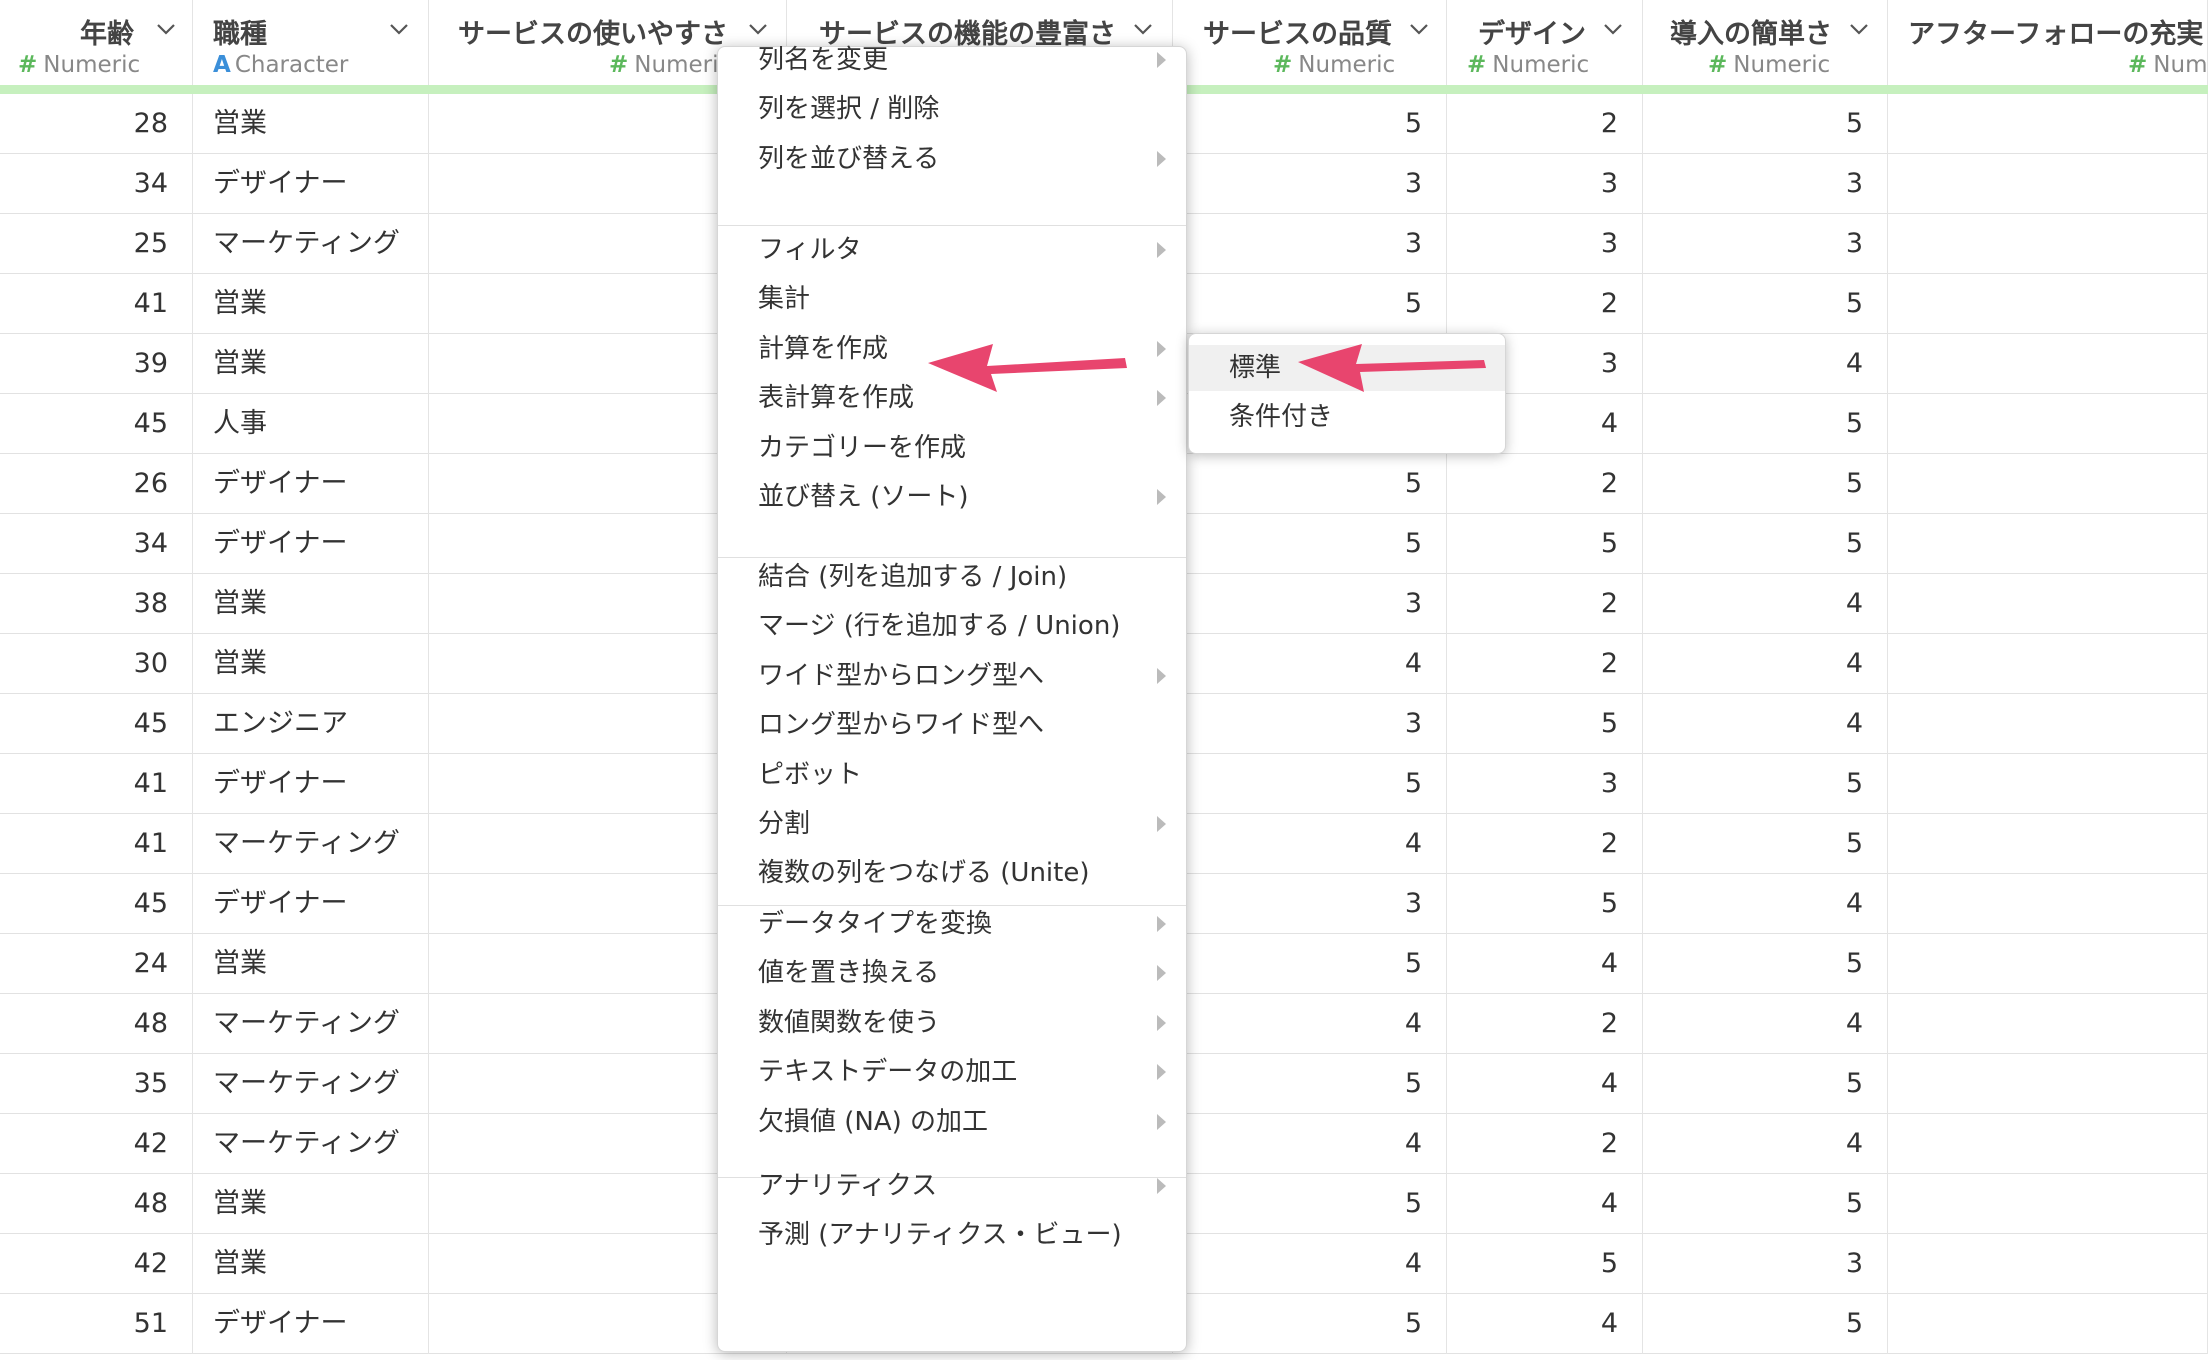 The width and height of the screenshot is (2208, 1360). I want to click on table-cell: 51, so click(96, 1324).